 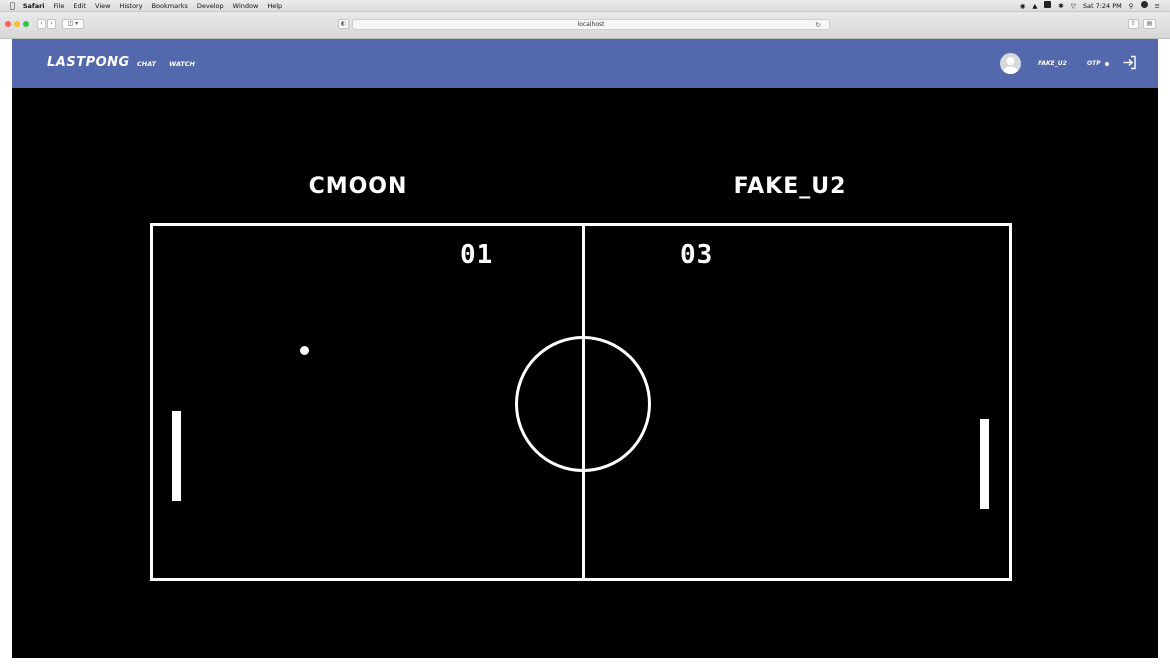 I want to click on sidebar-toggle-button: ◫ ▾, so click(x=73, y=24).